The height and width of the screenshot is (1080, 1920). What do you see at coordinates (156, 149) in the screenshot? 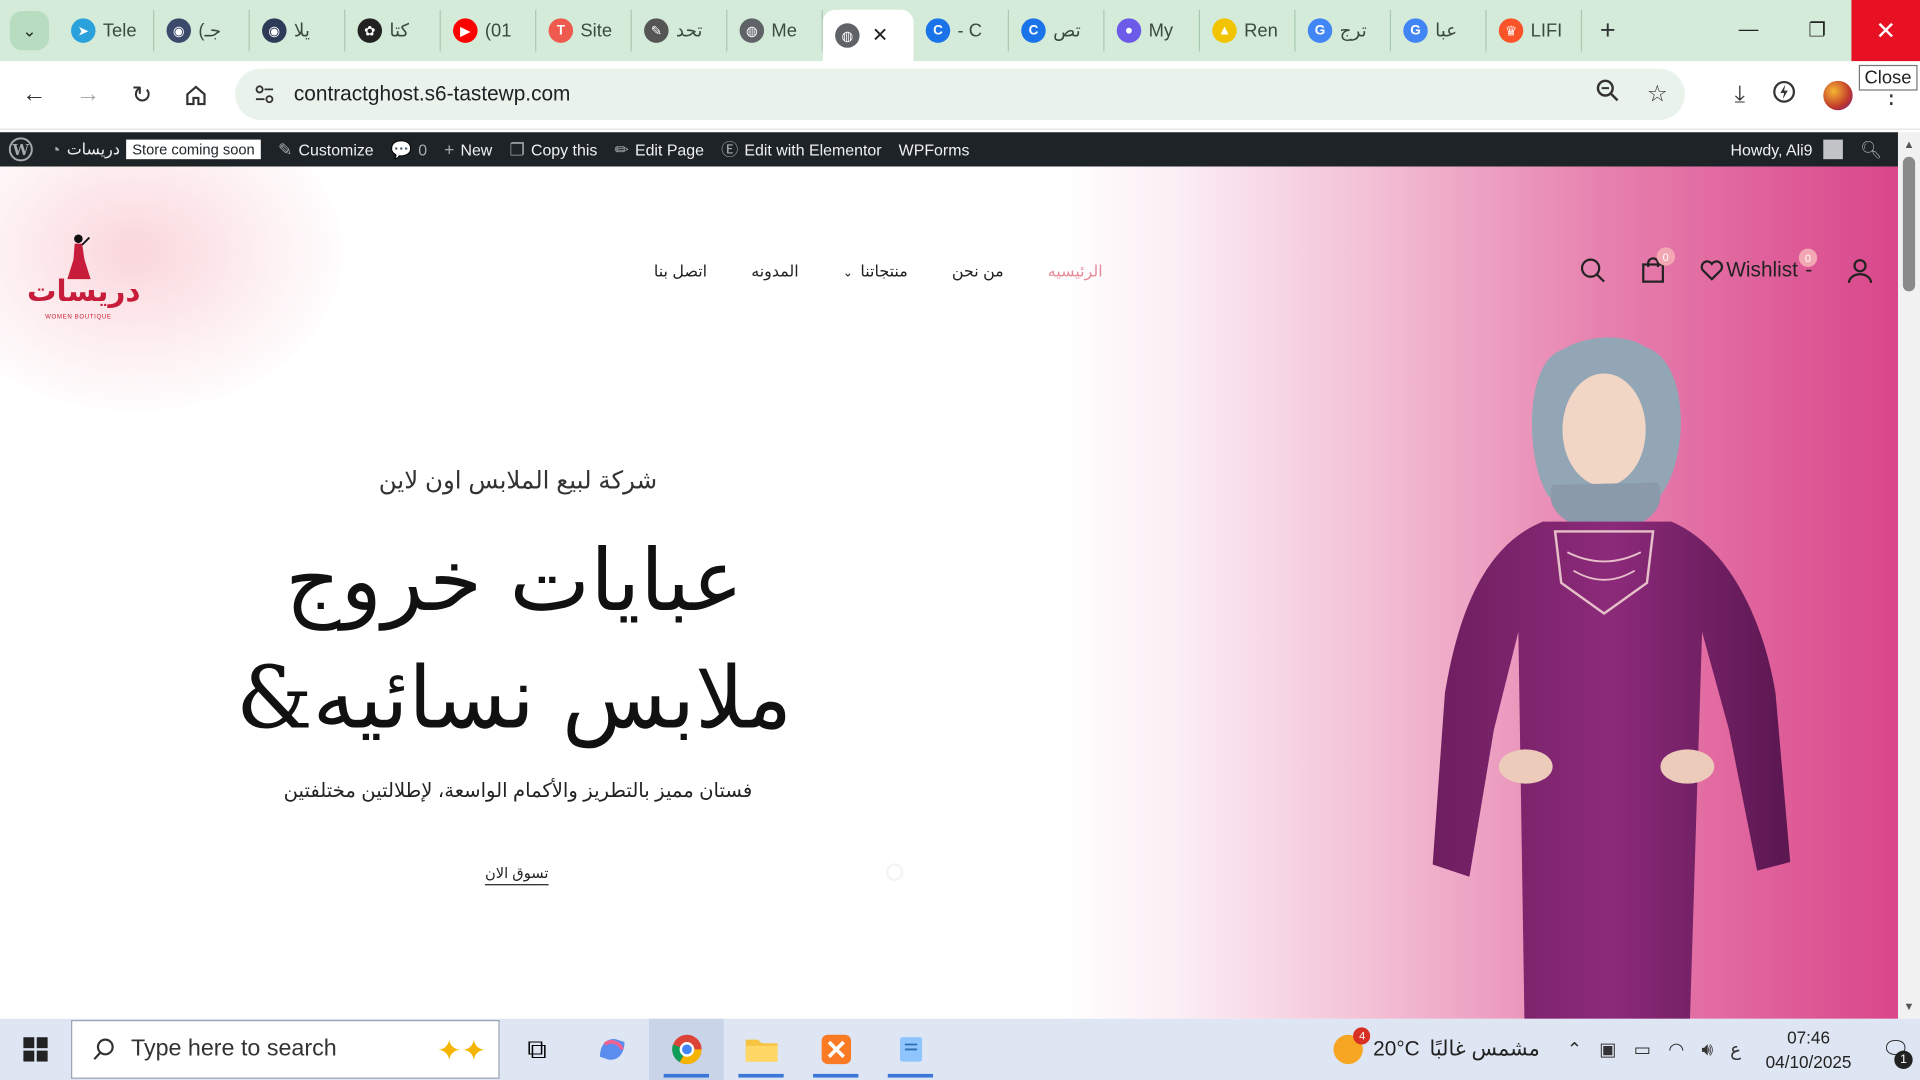
I see `site-name-link: ◔ دريسات Store coming soon` at bounding box center [156, 149].